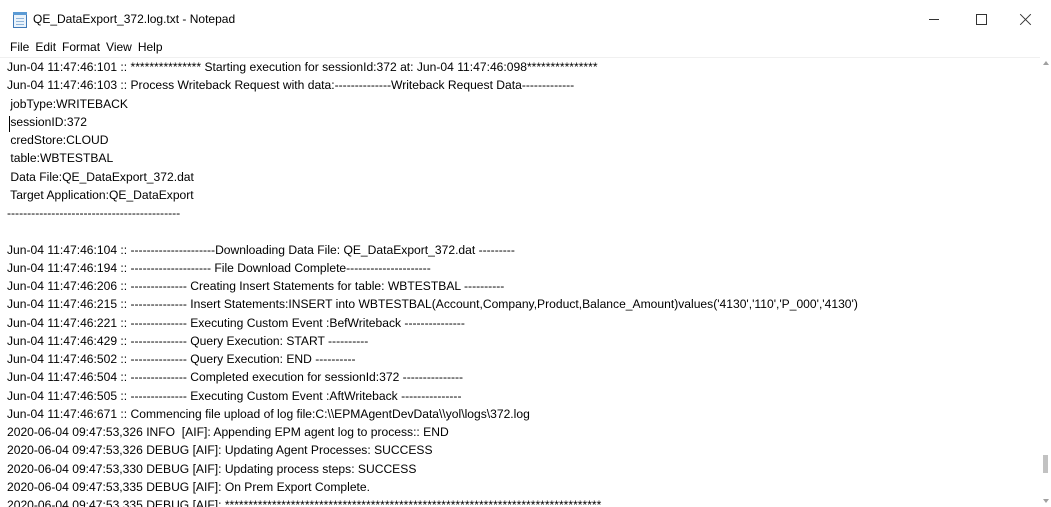 The width and height of the screenshot is (1051, 507). I want to click on minimize-icon, so click(934, 19).